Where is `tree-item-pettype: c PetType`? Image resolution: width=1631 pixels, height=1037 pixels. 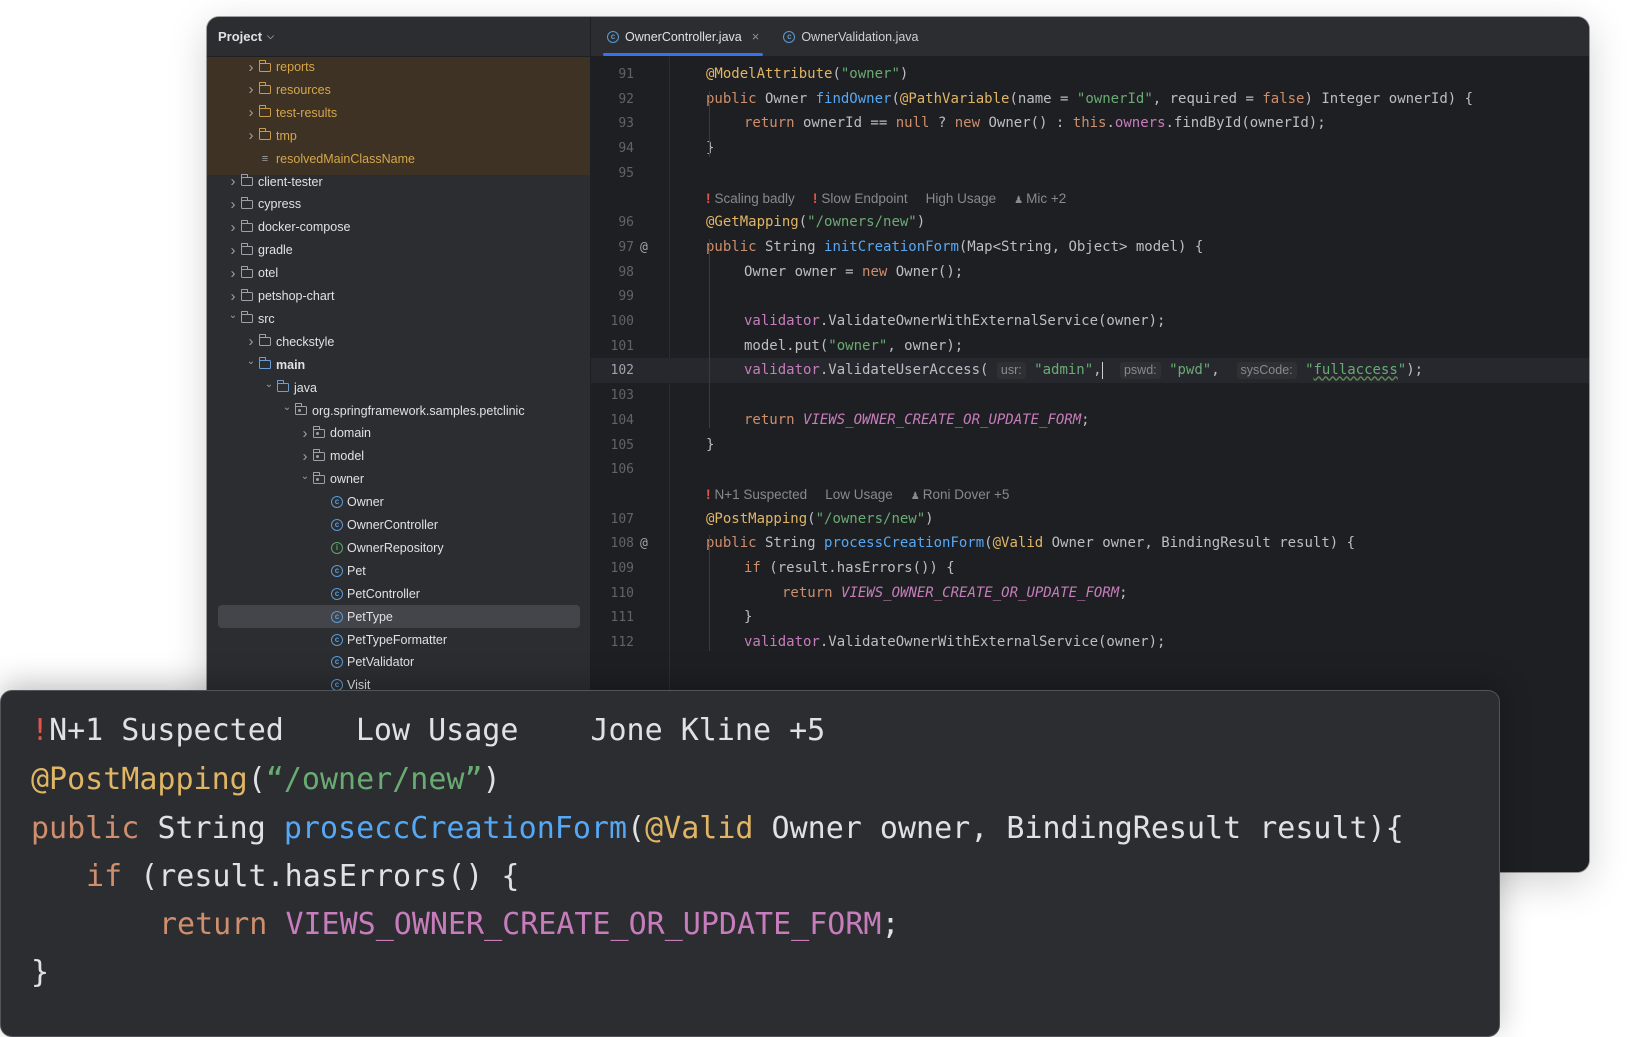 tree-item-pettype: c PetType is located at coordinates (354, 617).